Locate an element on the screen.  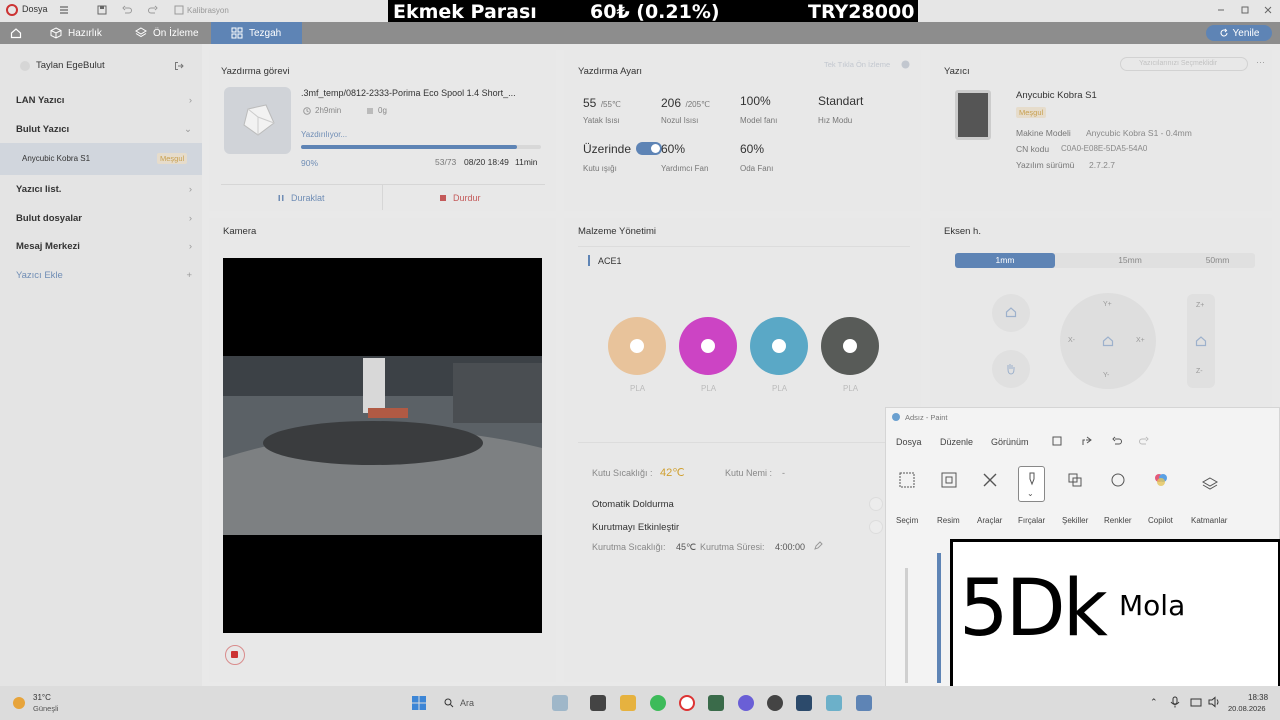
menu-icon is located at coordinates (65, 11).